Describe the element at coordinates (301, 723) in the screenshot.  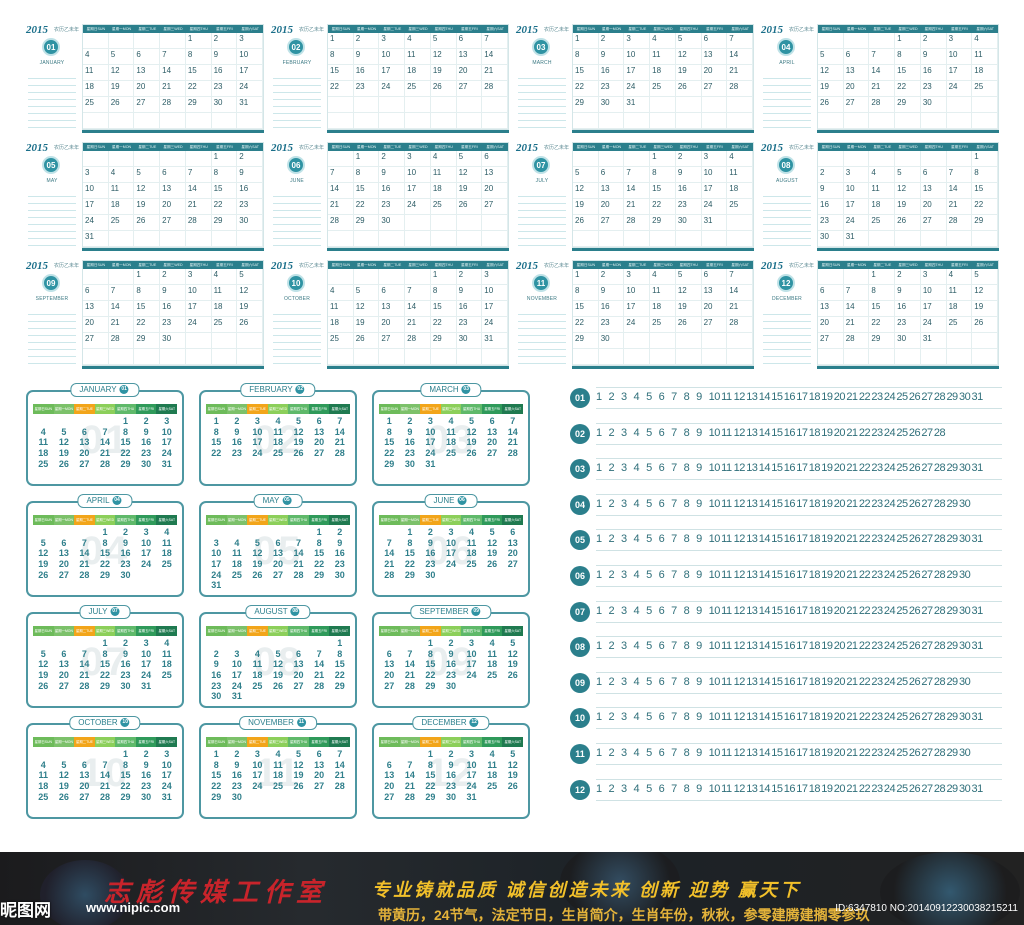
I see `desk-month-badge: 11` at that location.